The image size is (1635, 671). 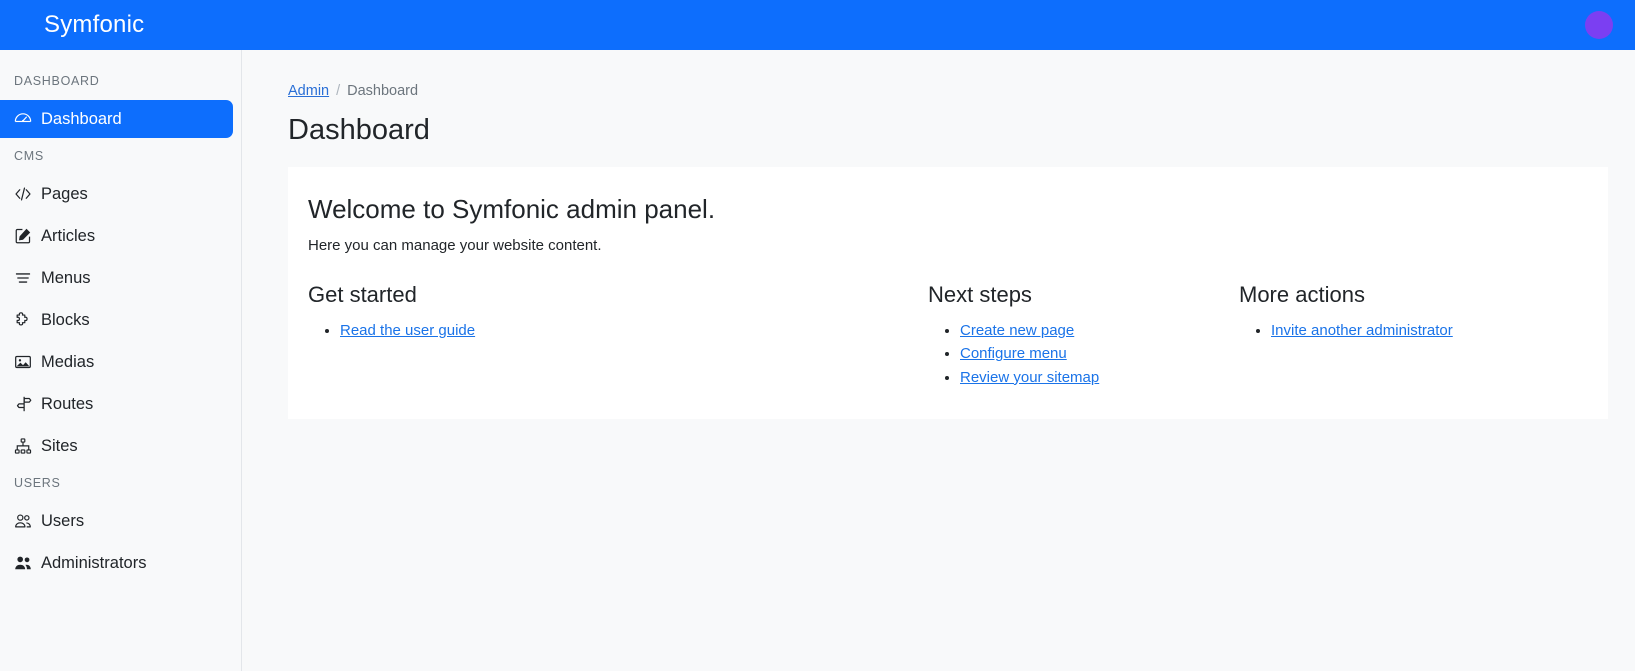 What do you see at coordinates (23, 119) in the screenshot?
I see `gauge-icon` at bounding box center [23, 119].